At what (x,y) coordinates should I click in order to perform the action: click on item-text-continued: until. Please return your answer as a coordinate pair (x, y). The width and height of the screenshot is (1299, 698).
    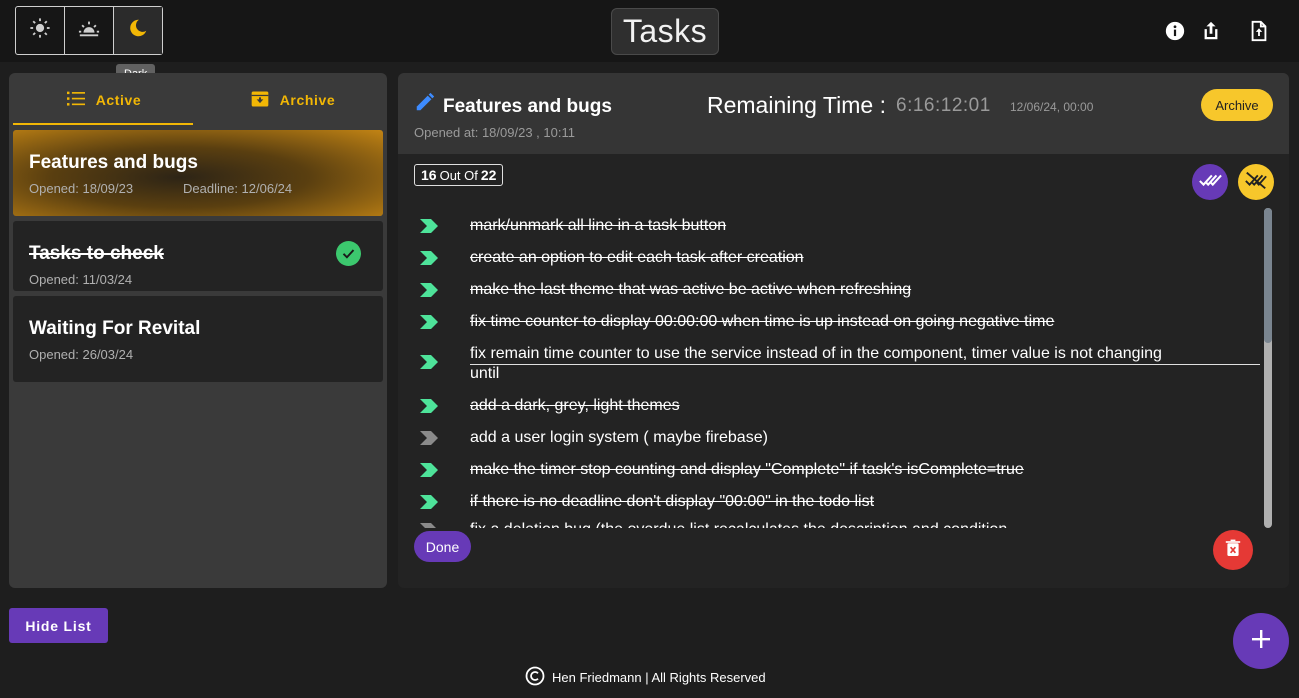
    Looking at the image, I should click on (485, 373).